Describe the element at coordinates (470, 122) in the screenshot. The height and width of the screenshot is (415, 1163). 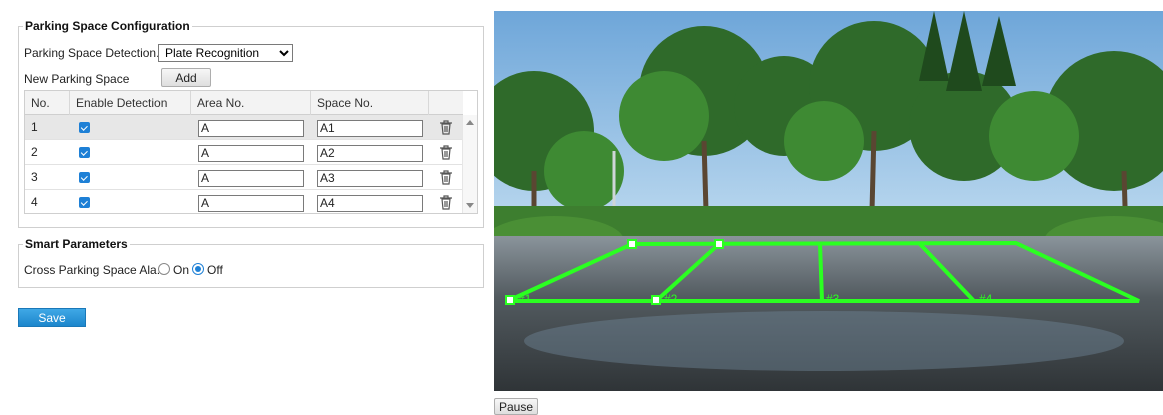
I see `scroll-up-arrow-icon` at that location.